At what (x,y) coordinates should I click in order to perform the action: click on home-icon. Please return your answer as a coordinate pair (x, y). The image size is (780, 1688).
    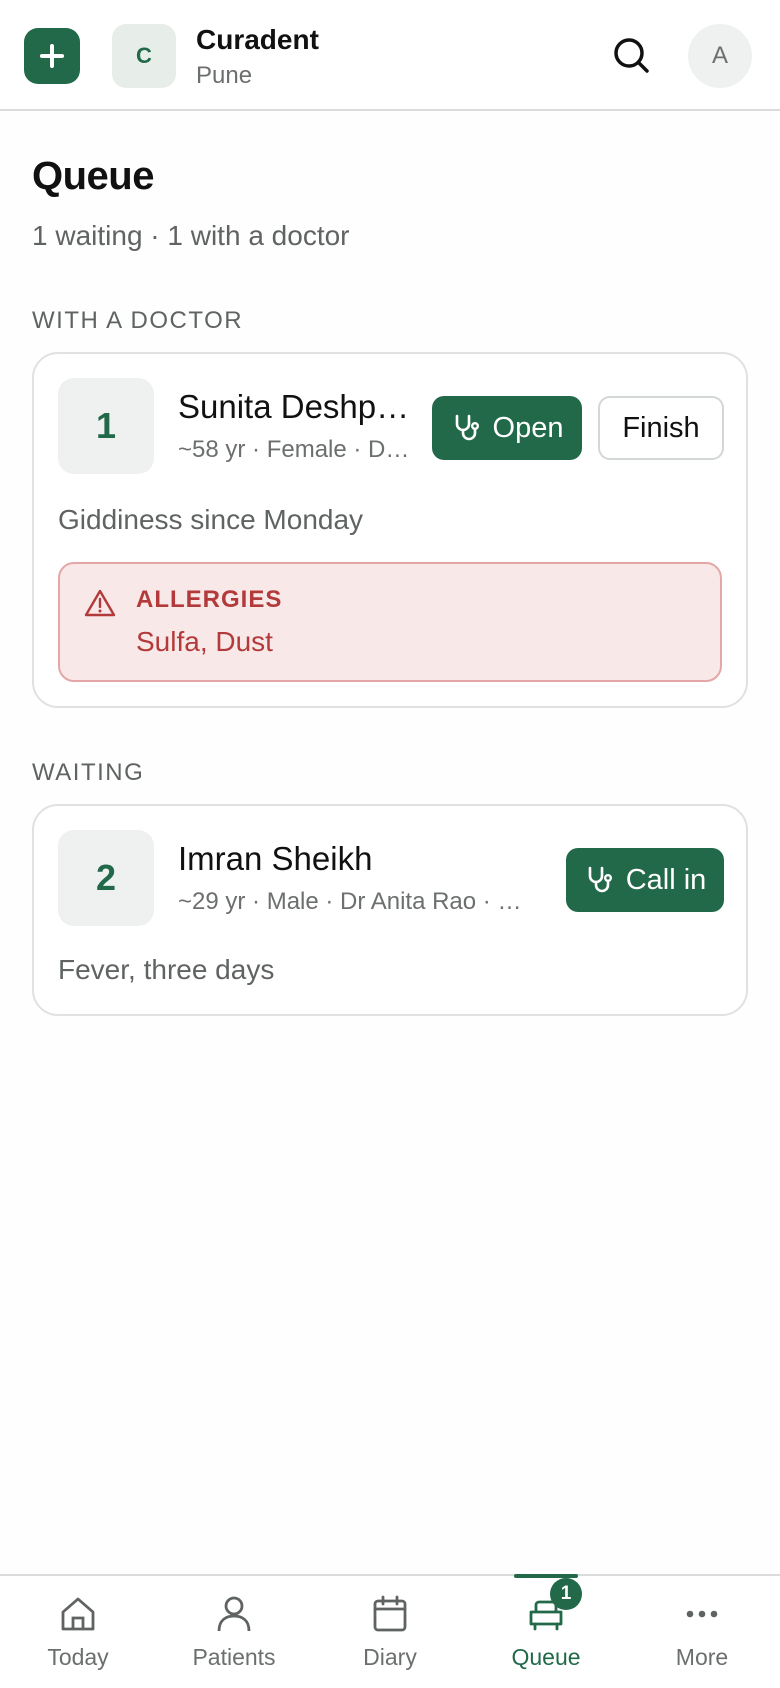
    Looking at the image, I should click on (78, 1614).